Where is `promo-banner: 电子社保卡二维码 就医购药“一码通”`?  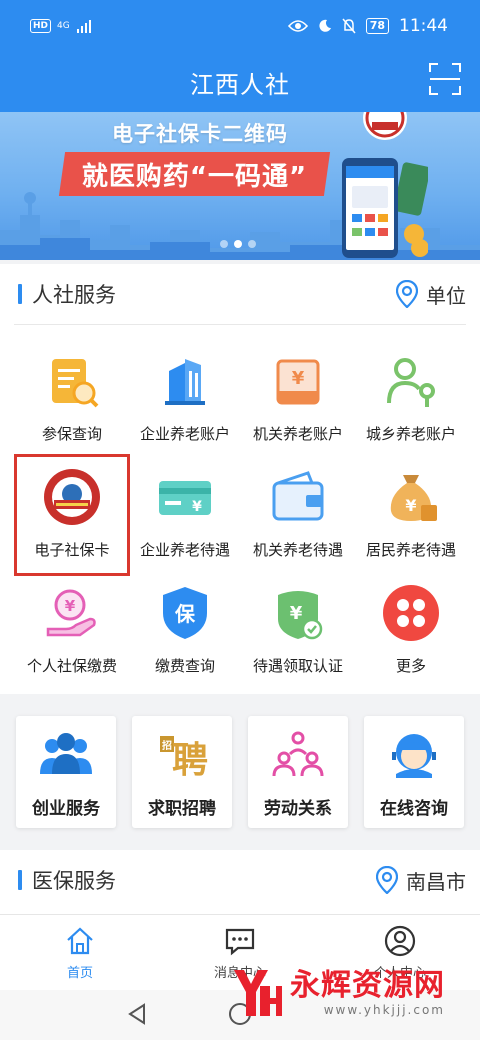
promo-banner: 电子社保卡二维码 就医购药“一码通” is located at coordinates (240, 186).